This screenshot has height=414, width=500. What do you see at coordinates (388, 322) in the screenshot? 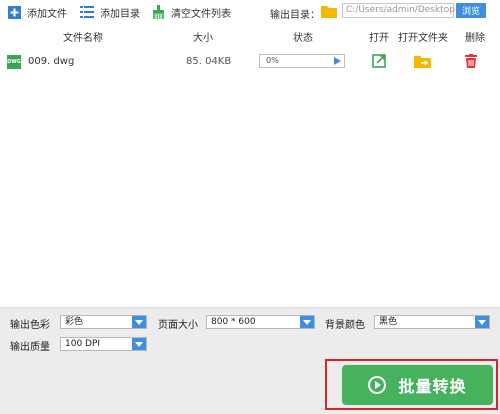
I see `bg-color-select-value: 黑色` at bounding box center [388, 322].